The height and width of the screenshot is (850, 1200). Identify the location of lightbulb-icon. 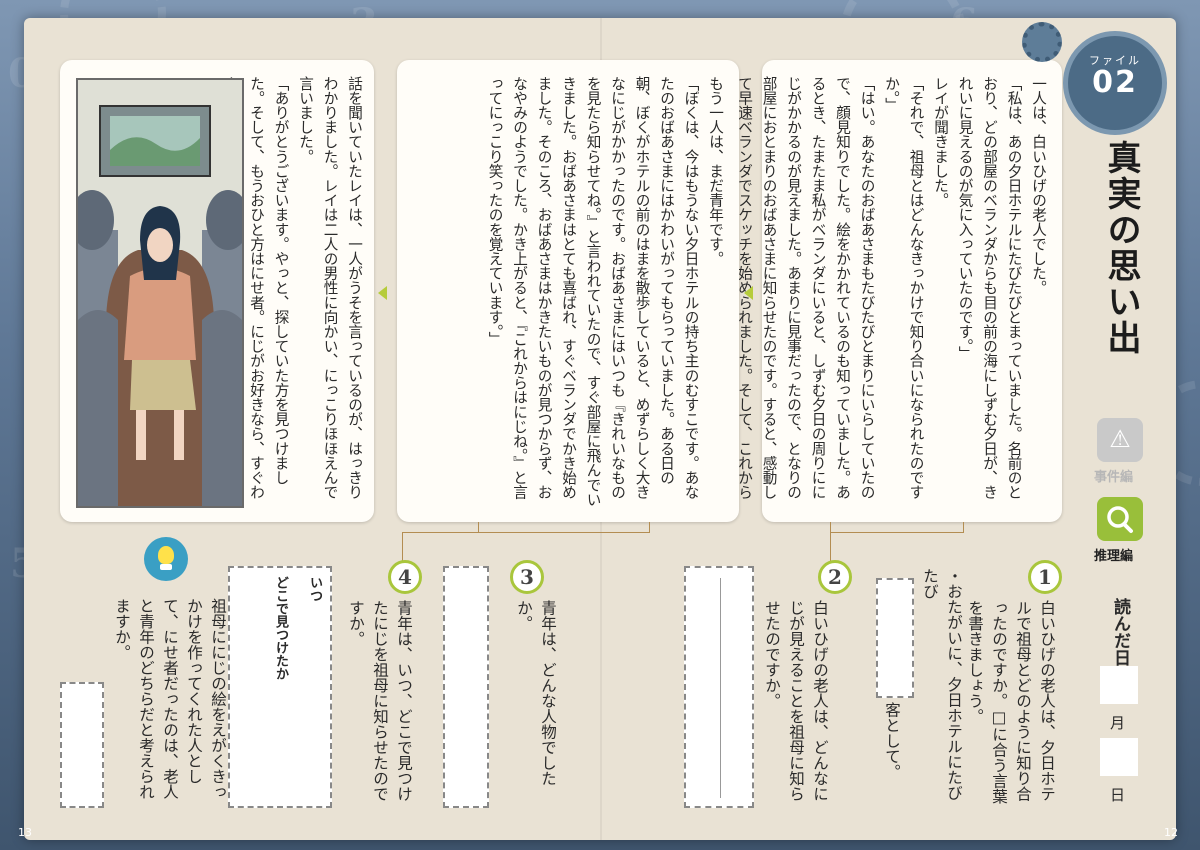
(166, 559).